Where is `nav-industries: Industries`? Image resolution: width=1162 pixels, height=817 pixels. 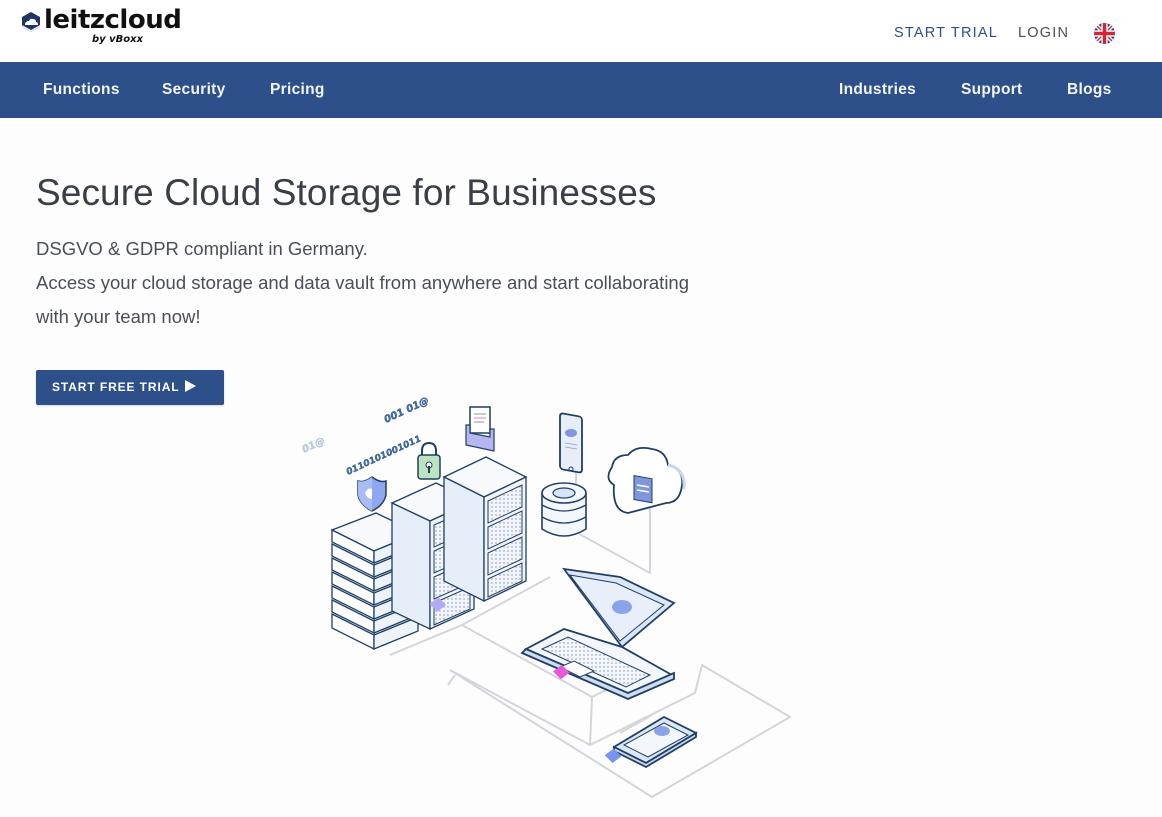 nav-industries: Industries is located at coordinates (877, 90).